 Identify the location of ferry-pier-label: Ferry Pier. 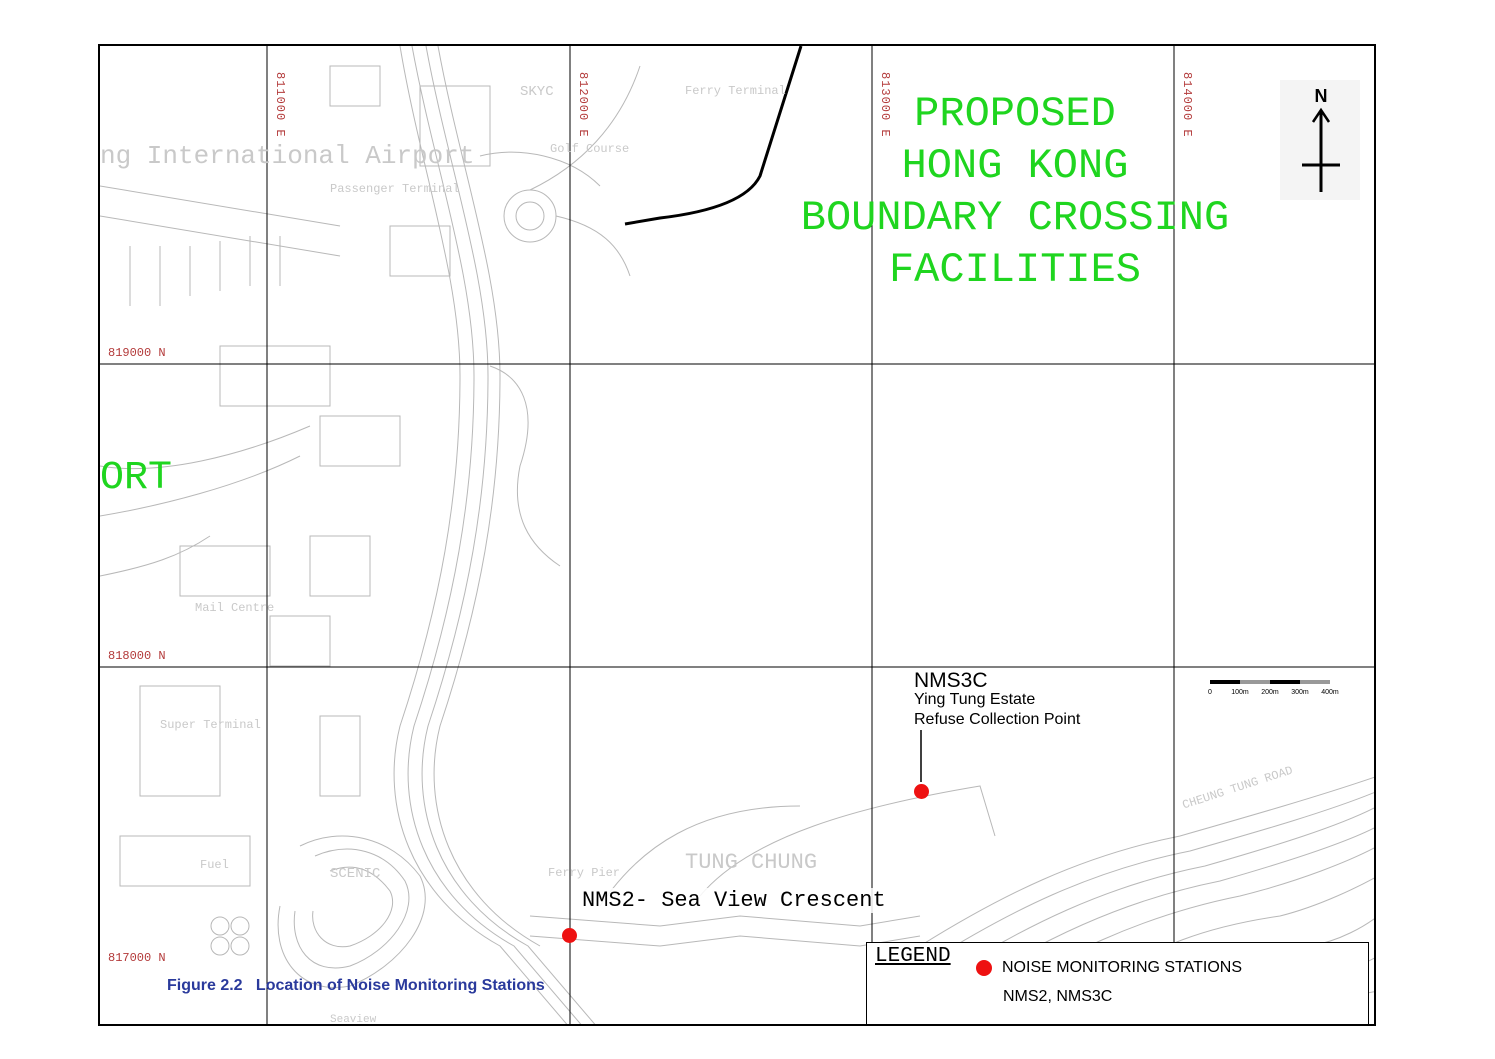
(584, 873).